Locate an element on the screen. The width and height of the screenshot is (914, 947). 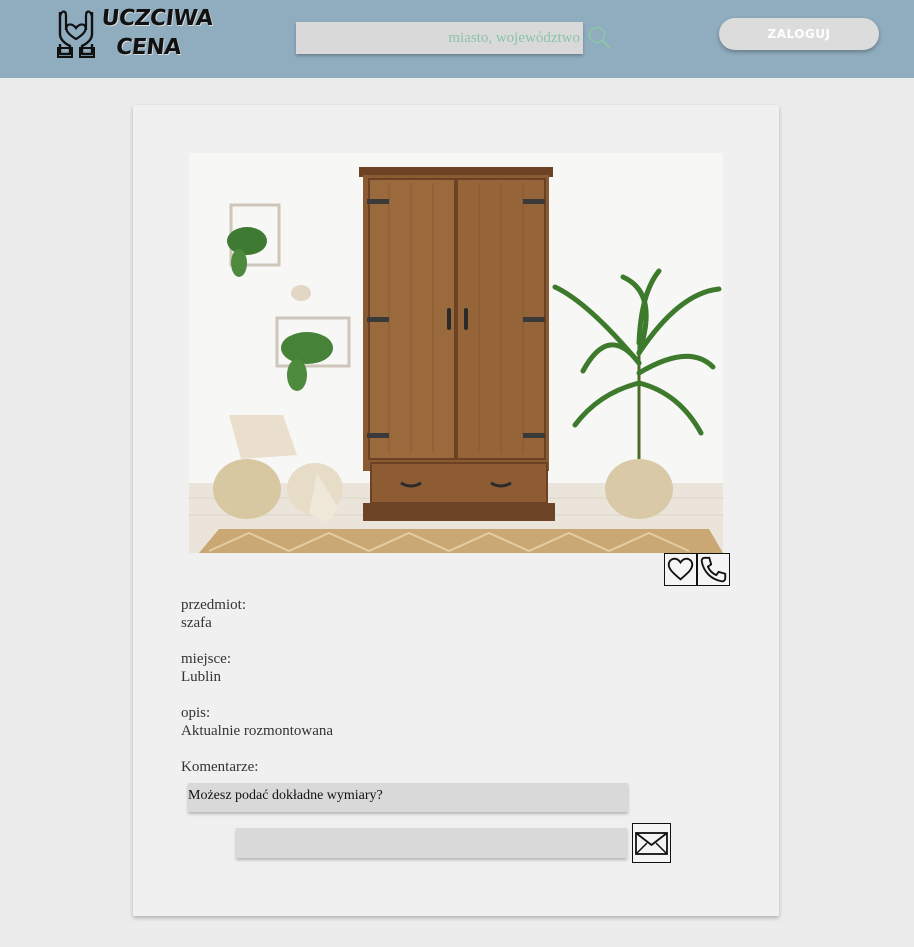
place-value: Lublin is located at coordinates (201, 677).